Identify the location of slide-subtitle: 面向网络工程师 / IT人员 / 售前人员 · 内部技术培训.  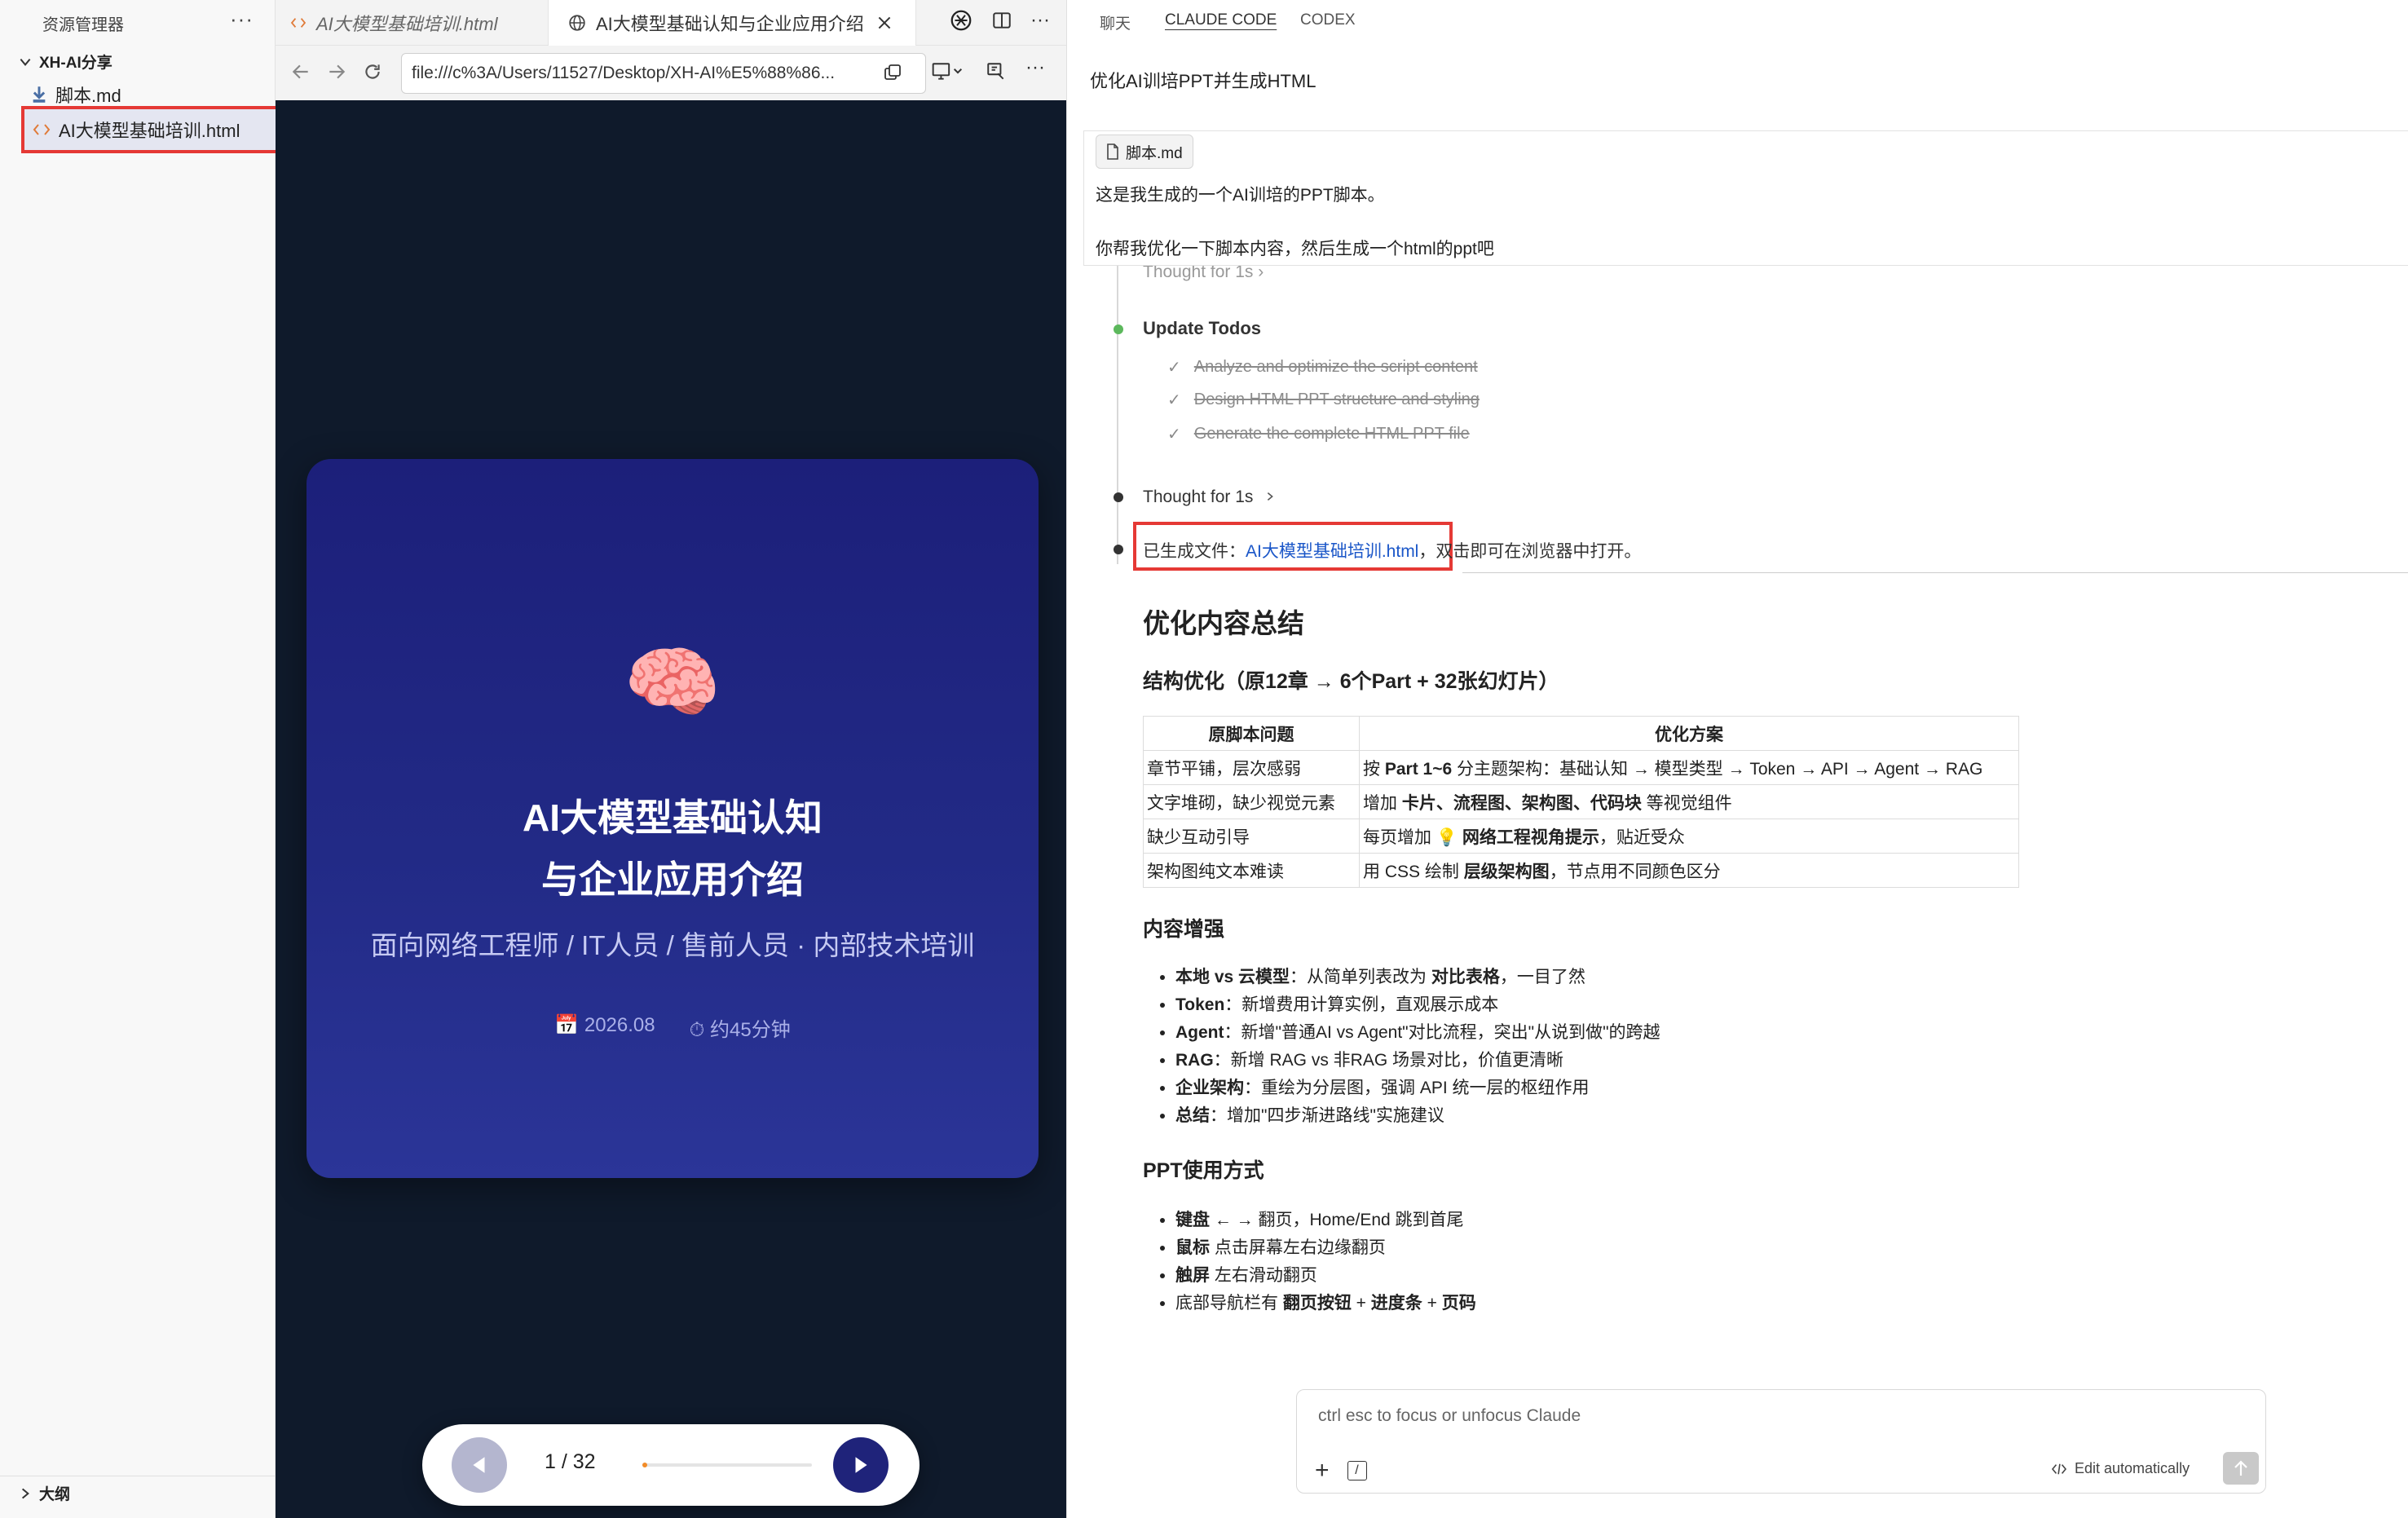
(672, 945).